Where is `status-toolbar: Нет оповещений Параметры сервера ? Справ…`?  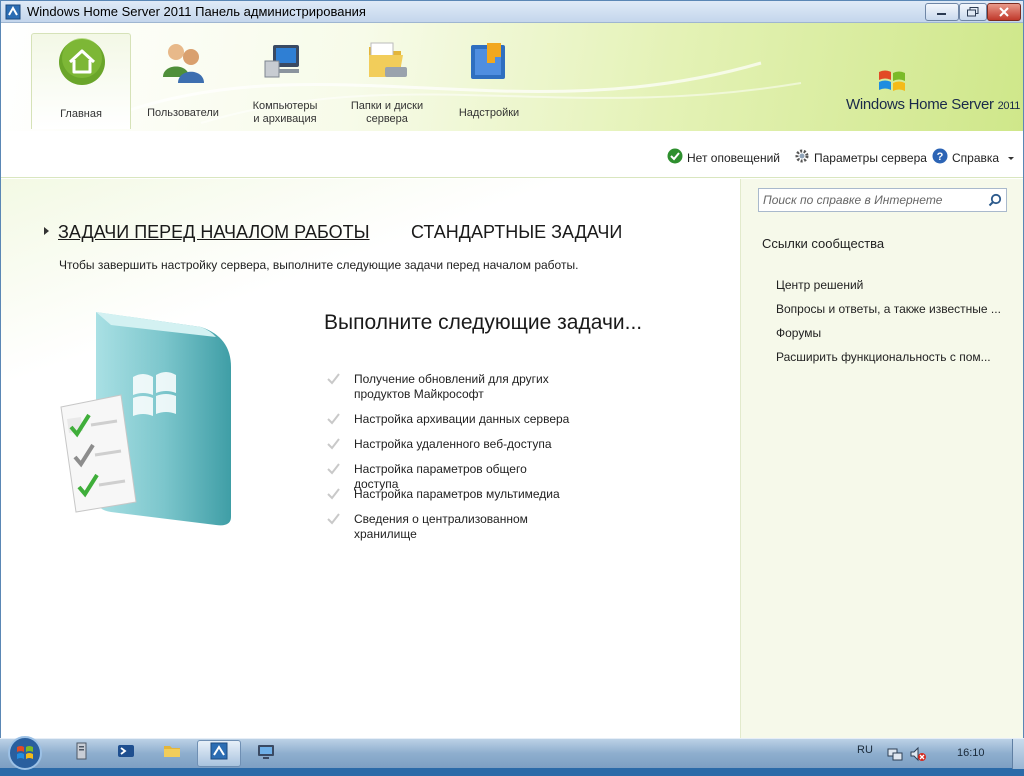 status-toolbar: Нет оповещений Параметры сервера ? Справ… is located at coordinates (512, 154).